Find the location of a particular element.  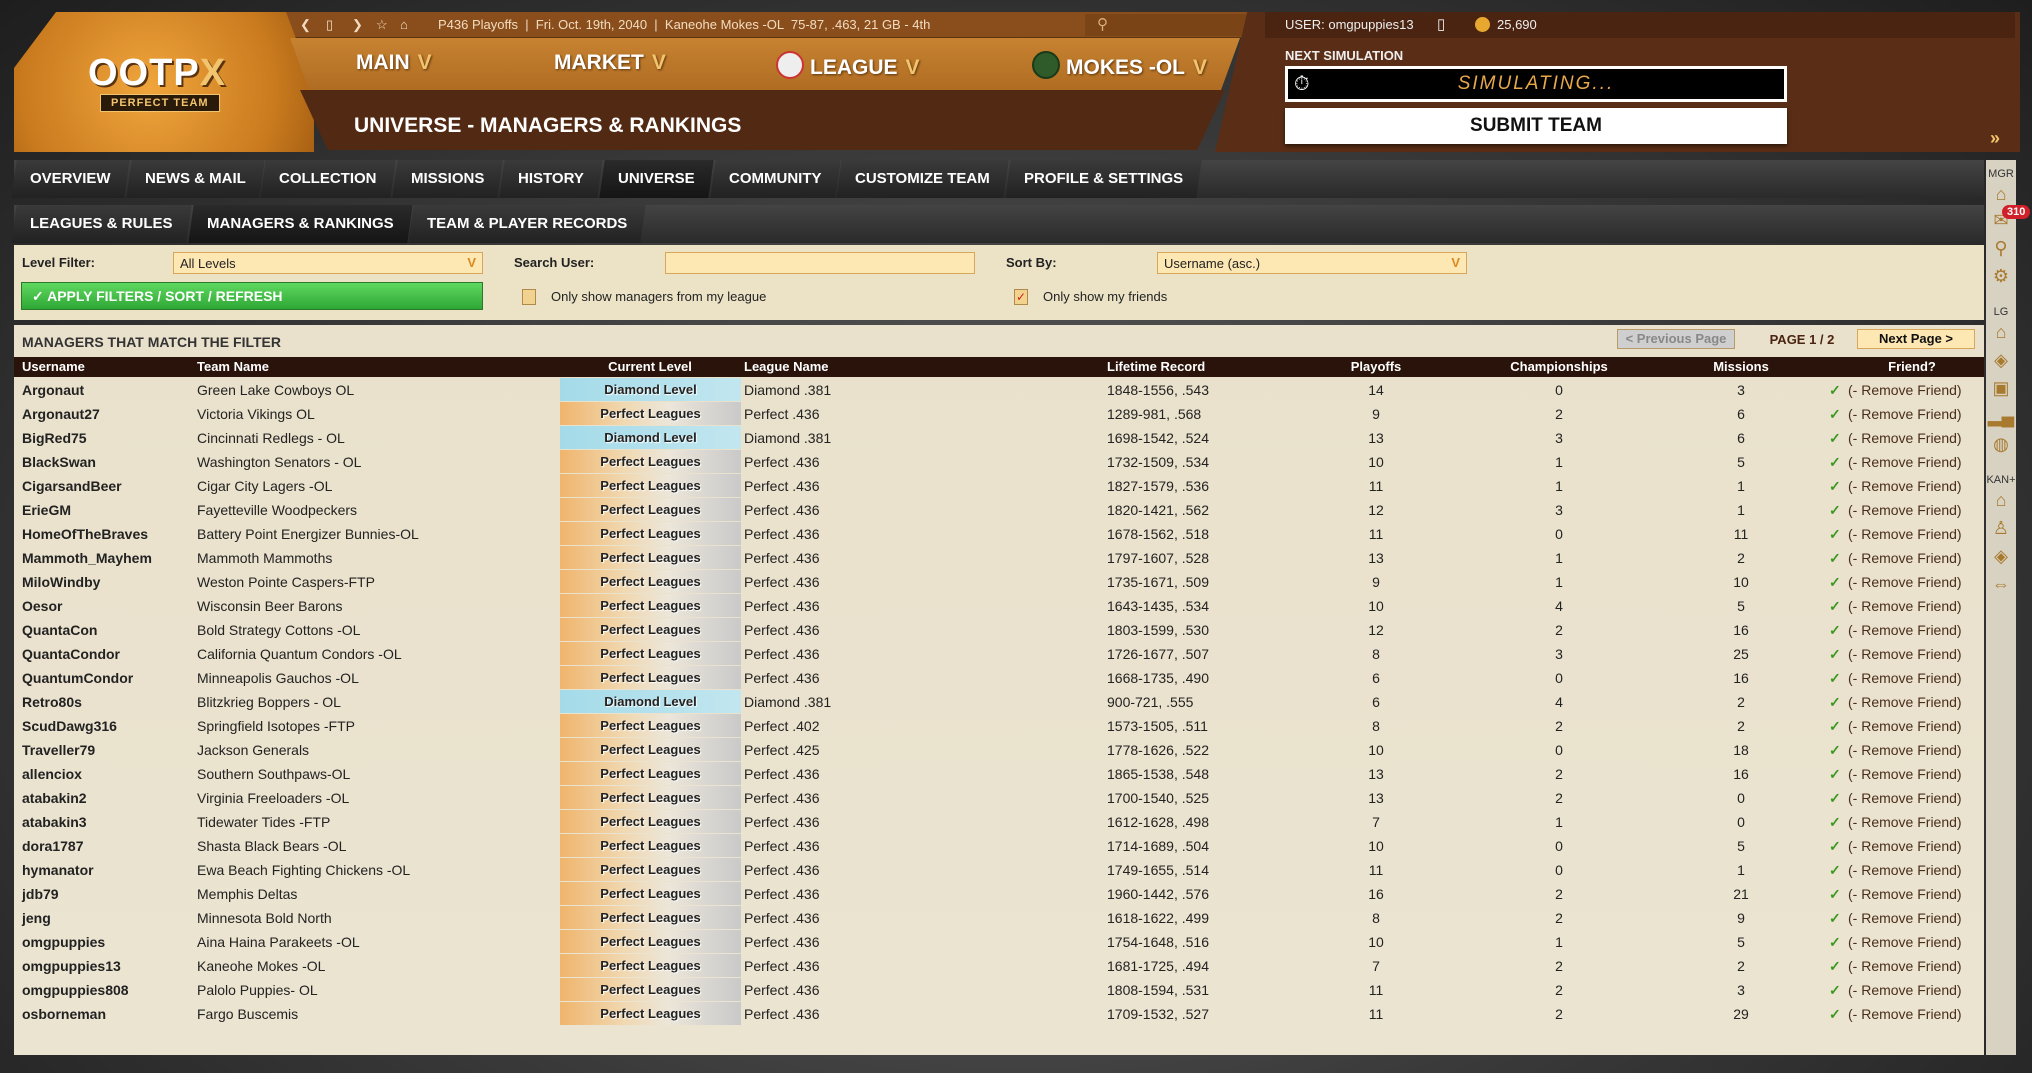

logo: OOTPX is located at coordinates (157, 73).